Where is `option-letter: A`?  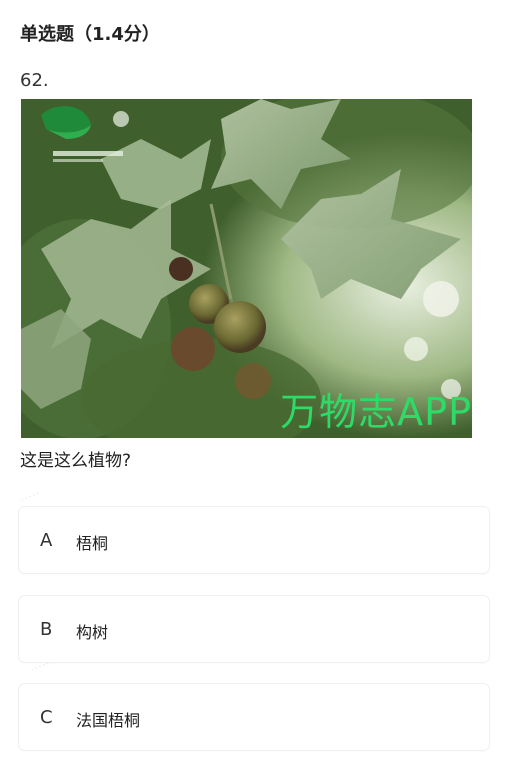 option-letter: A is located at coordinates (46, 540).